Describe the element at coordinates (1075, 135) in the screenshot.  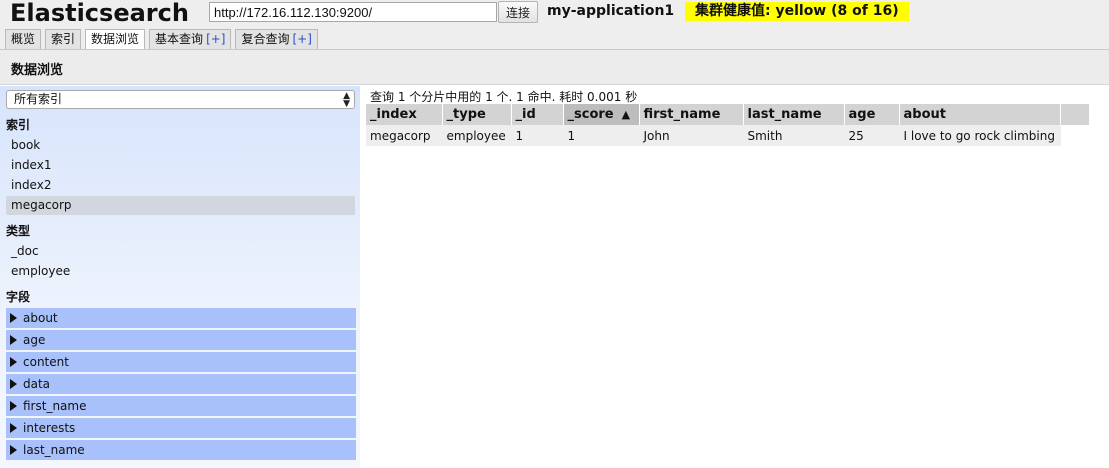
I see `table-cell-filler` at that location.